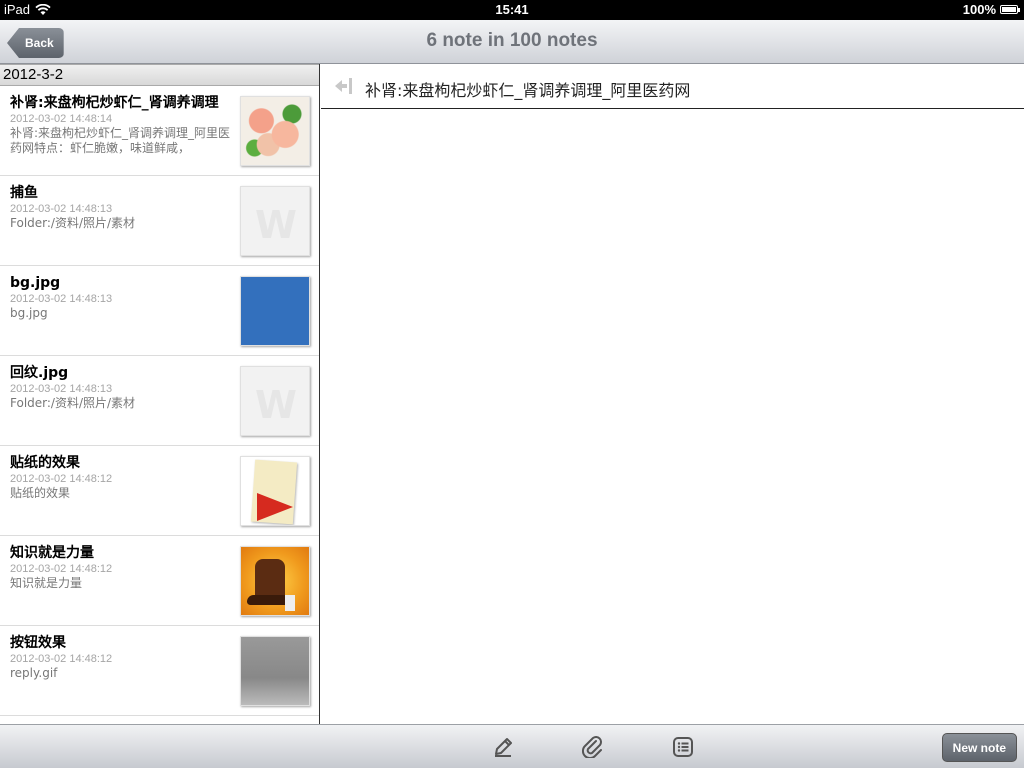 The image size is (1024, 768). What do you see at coordinates (39, 373) in the screenshot?
I see `note-title: 回纹.jpg` at bounding box center [39, 373].